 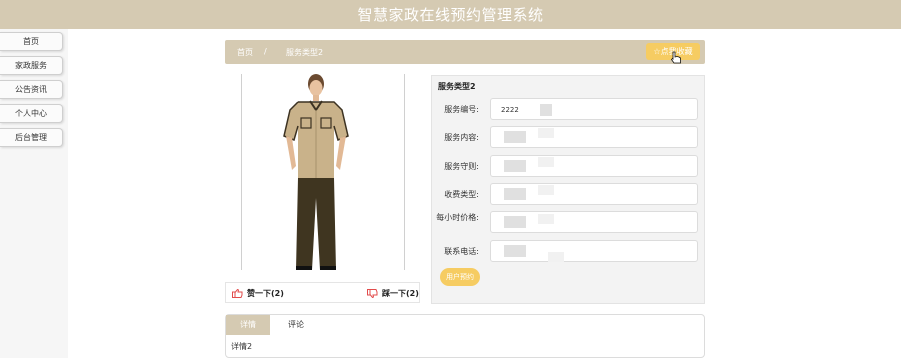 What do you see at coordinates (460, 277) in the screenshot?
I see `book-service-button: 用户预约` at bounding box center [460, 277].